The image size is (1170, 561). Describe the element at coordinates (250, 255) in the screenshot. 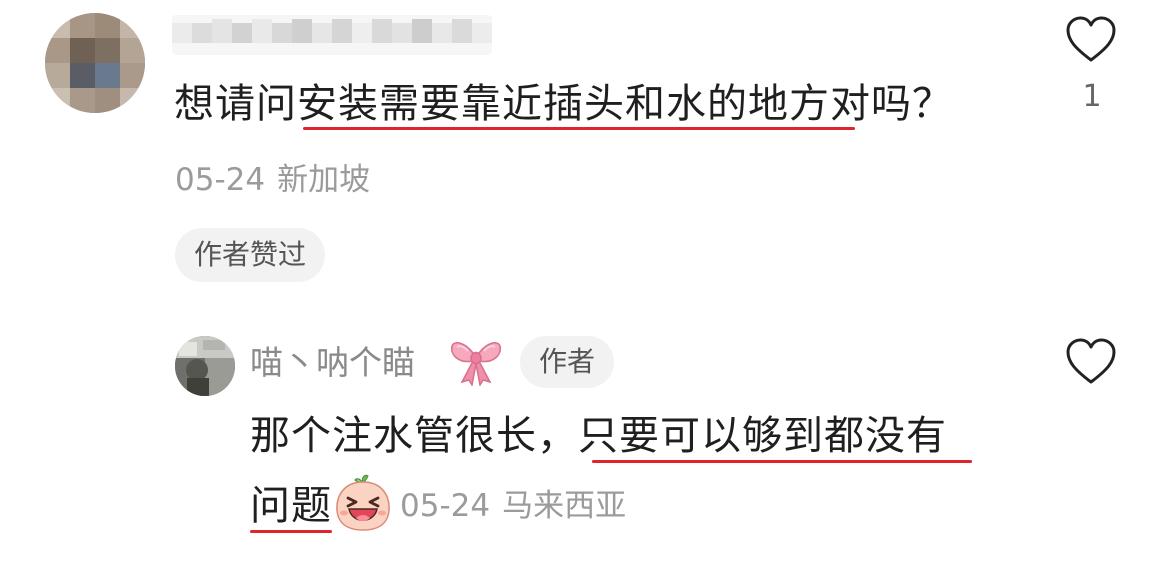

I see `author-liked-badge: 作者赞过` at that location.